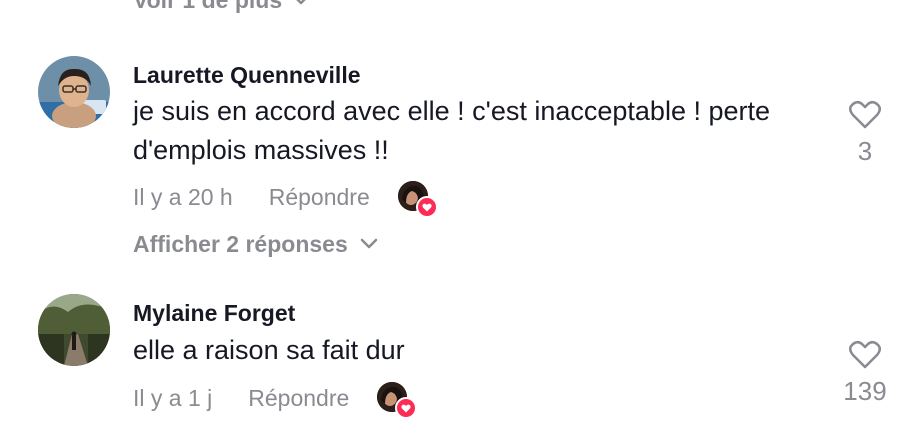 The image size is (908, 442). What do you see at coordinates (865, 151) in the screenshot?
I see `like-count: 3` at bounding box center [865, 151].